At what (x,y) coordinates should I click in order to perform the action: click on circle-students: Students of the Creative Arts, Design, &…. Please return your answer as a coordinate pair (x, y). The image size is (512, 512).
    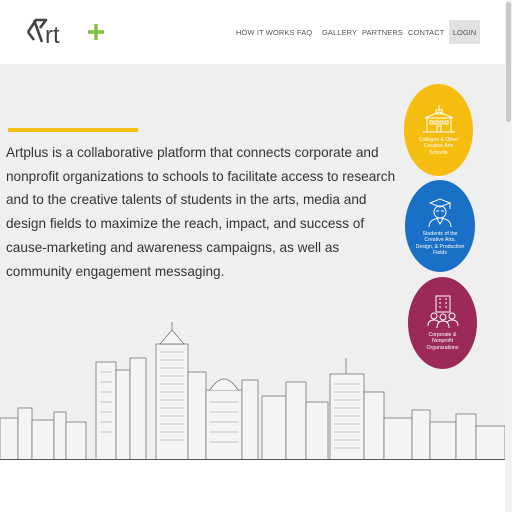
    Looking at the image, I should click on (440, 226).